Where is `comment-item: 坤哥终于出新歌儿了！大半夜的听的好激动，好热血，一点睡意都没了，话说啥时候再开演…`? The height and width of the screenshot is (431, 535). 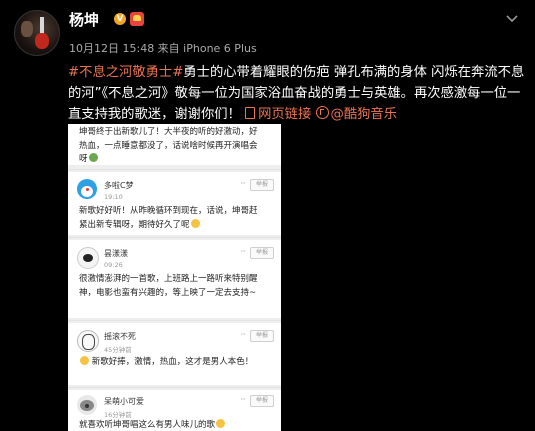 comment-item: 坤哥终于出新歌儿了！大半夜的听的好激动，好热血，一点睡意都没了，话说啥时候再开演… is located at coordinates (174, 144).